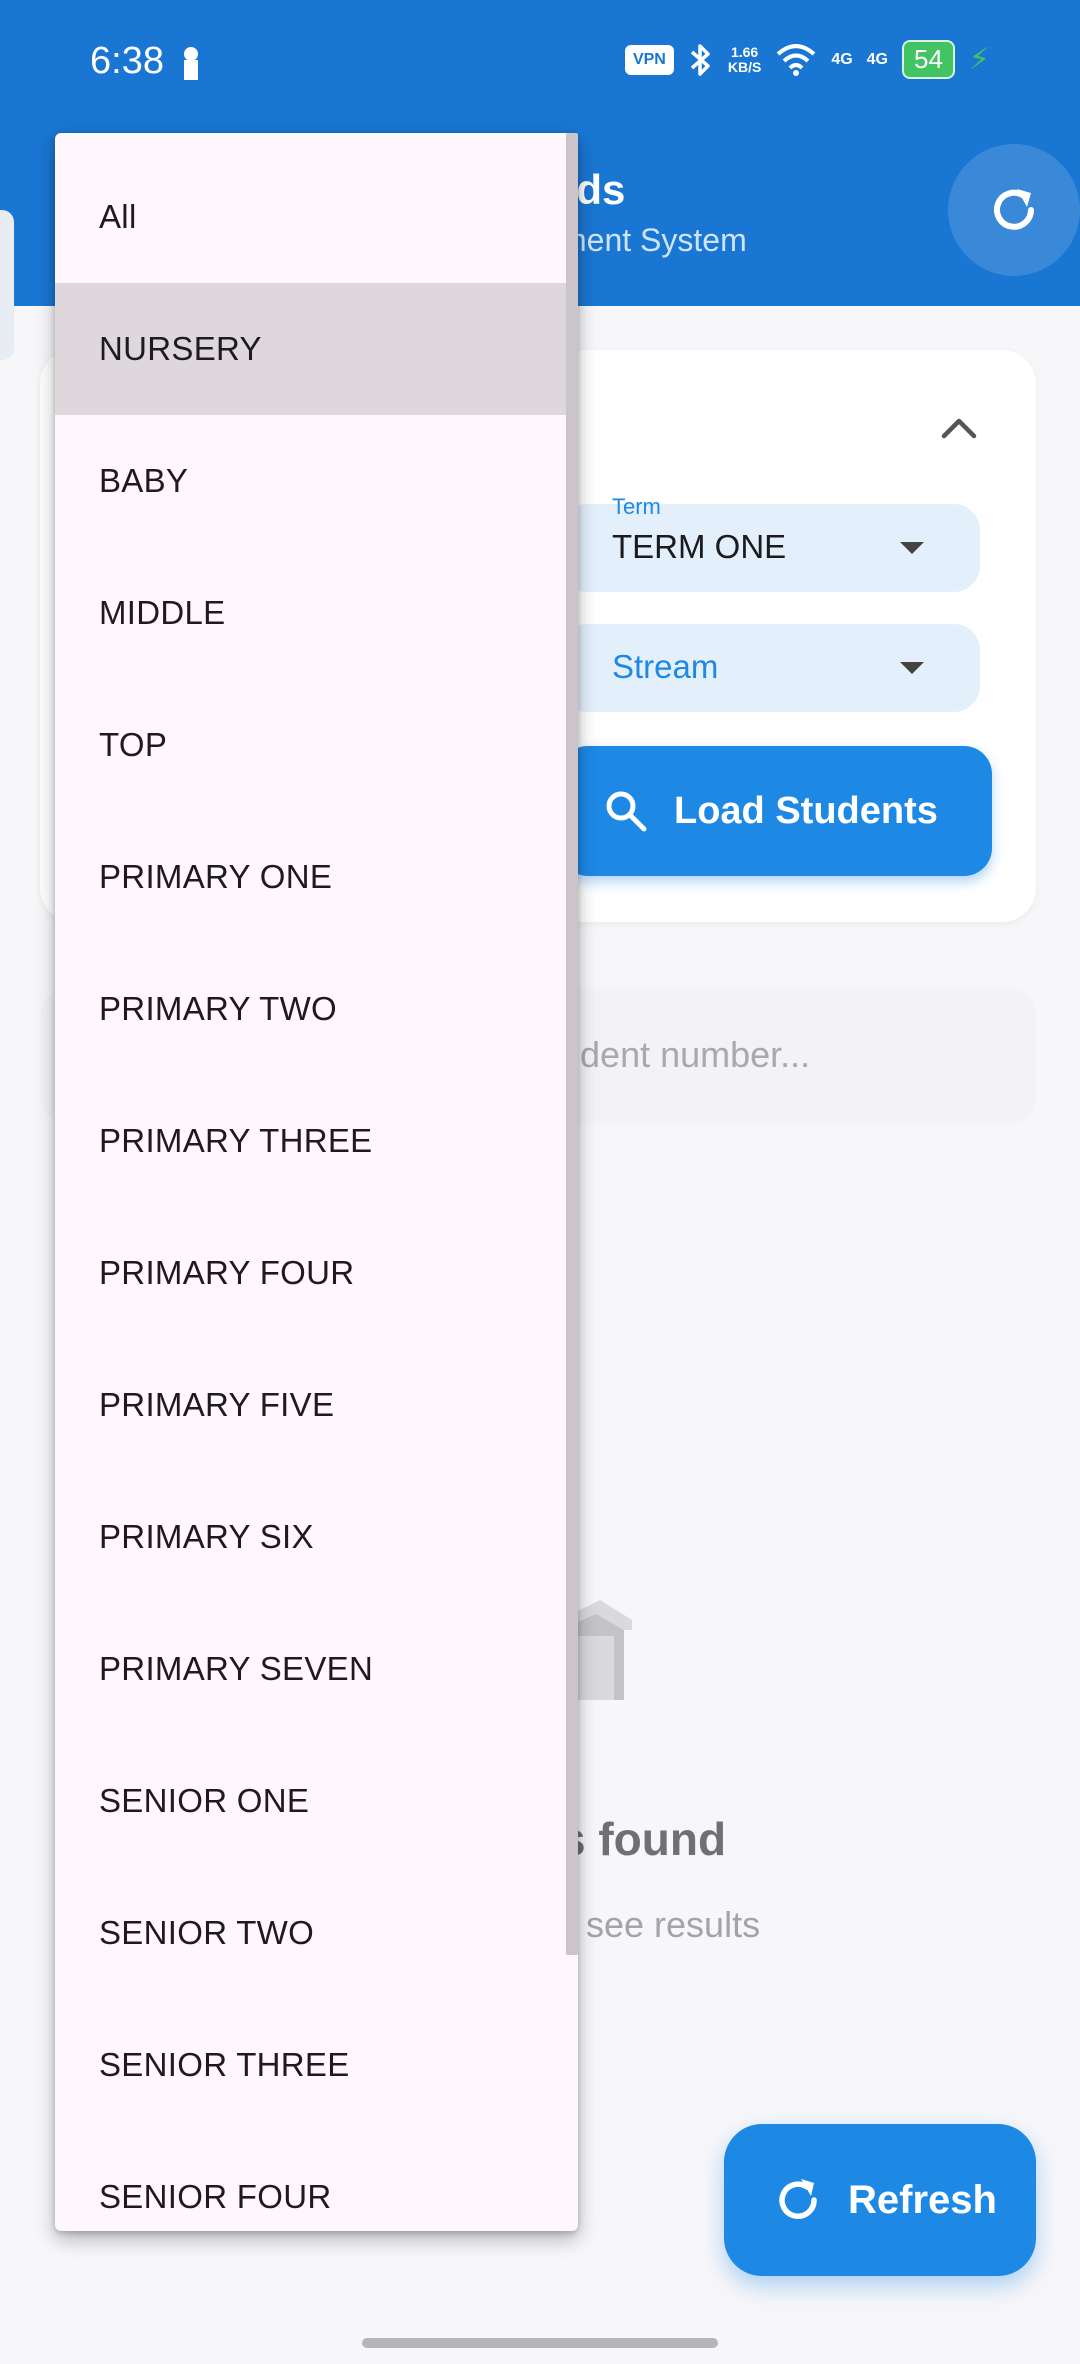  I want to click on menu-item-primary-one: PRIMARY ONE, so click(316, 877).